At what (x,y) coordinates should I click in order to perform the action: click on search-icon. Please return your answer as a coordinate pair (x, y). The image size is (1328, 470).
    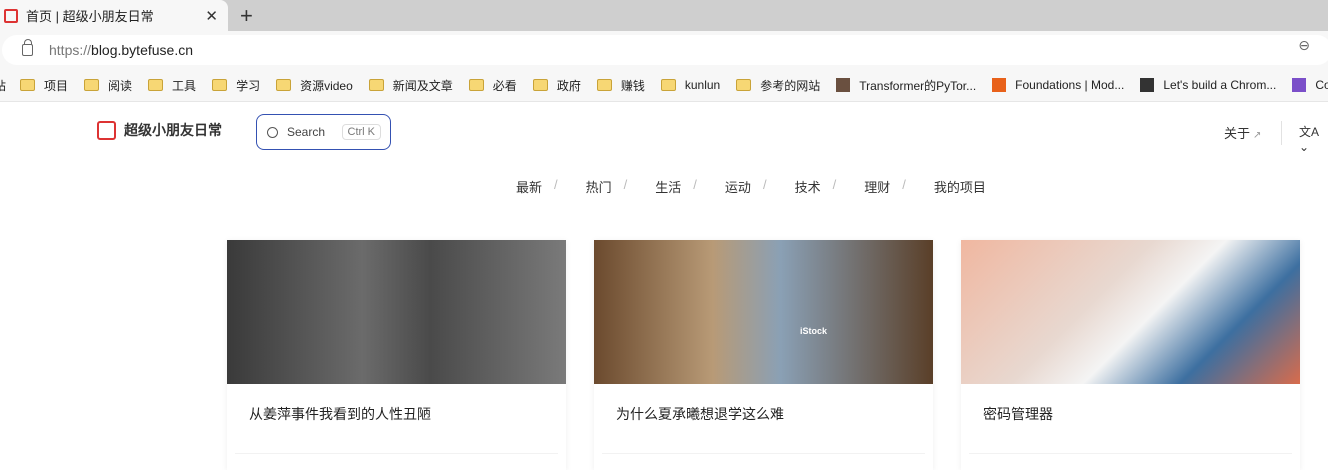
    Looking at the image, I should click on (272, 132).